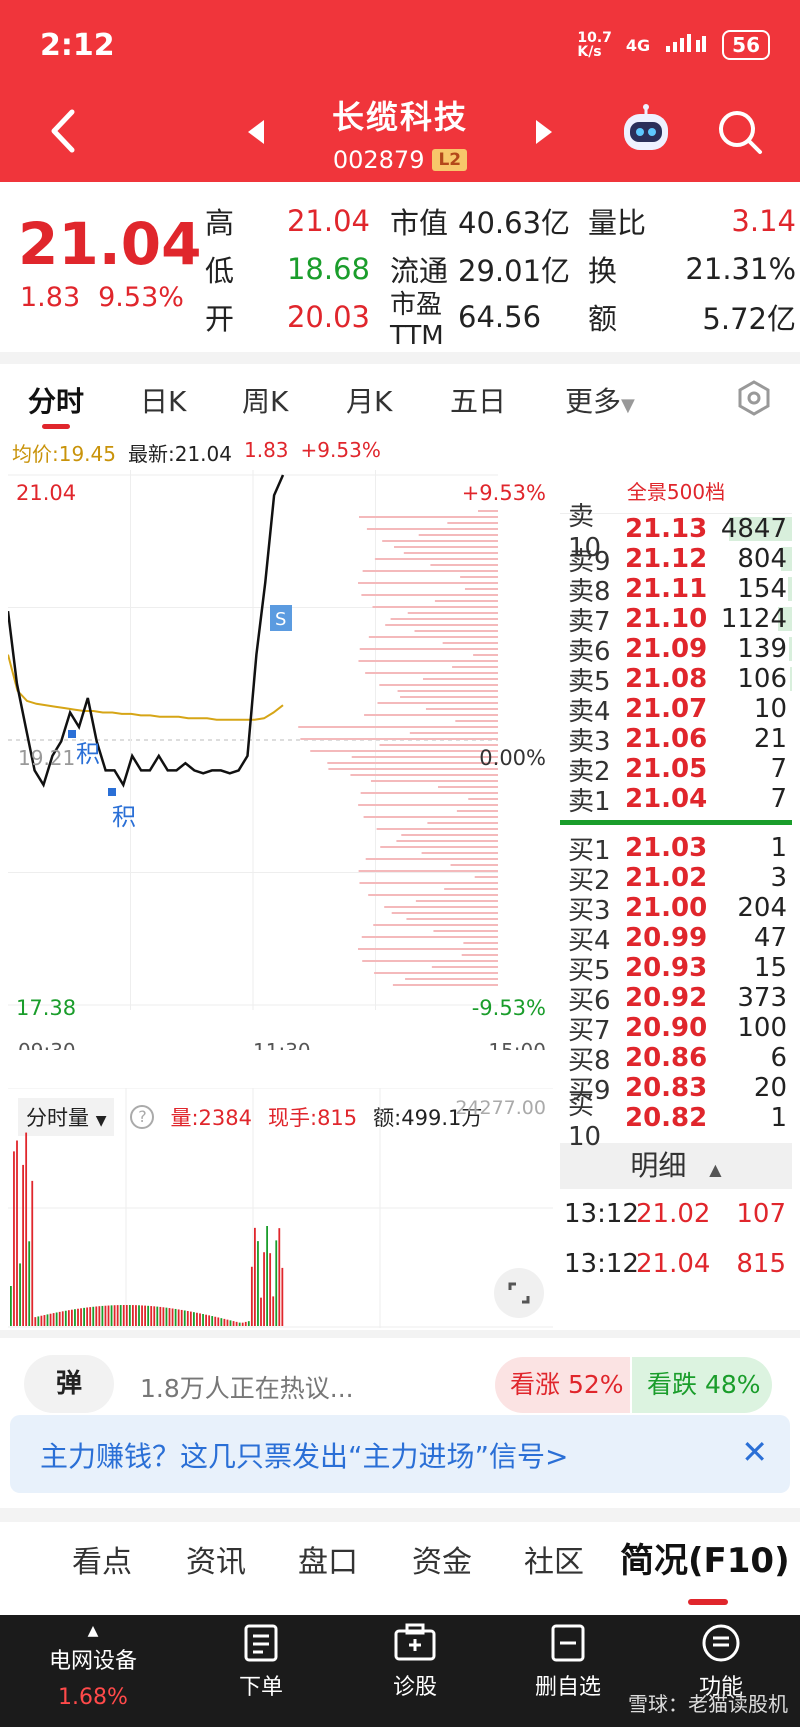 The width and height of the screenshot is (800, 1727). Describe the element at coordinates (666, 968) in the screenshot. I see `bid-price: 20.93` at that location.